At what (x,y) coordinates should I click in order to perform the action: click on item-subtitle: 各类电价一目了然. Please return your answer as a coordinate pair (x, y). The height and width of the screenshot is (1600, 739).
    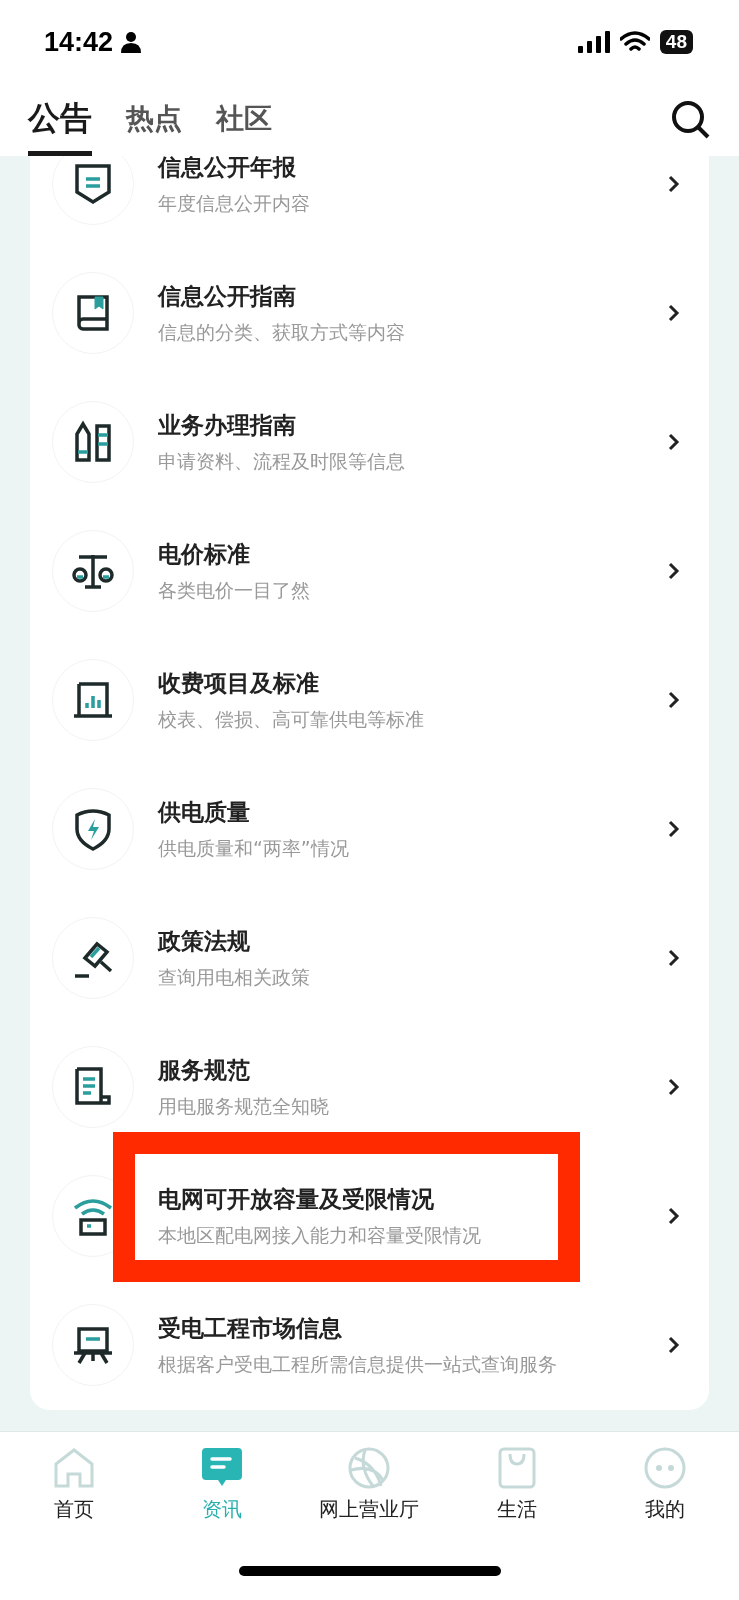
    Looking at the image, I should click on (234, 590).